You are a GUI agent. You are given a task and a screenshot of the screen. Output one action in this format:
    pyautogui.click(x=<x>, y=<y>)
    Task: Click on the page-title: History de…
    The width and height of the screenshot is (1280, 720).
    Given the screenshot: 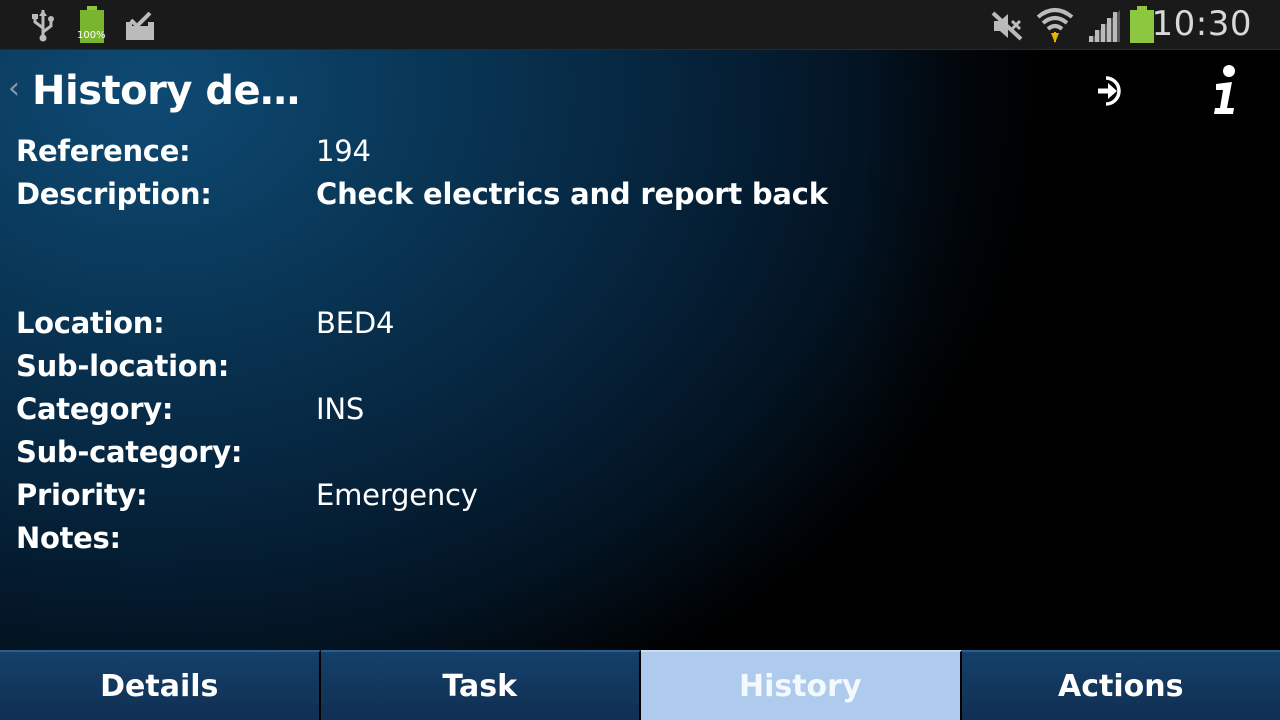 What is the action you would take?
    pyautogui.click(x=166, y=91)
    